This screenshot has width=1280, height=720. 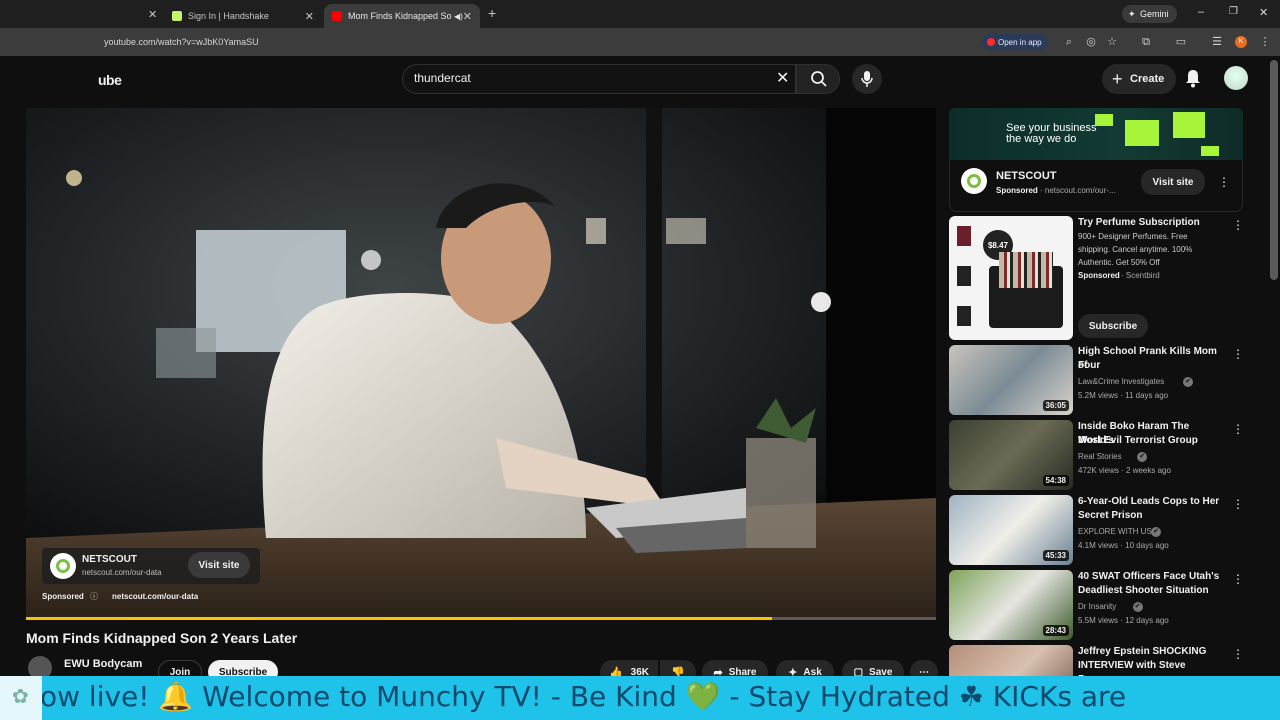 What do you see at coordinates (1069, 42) in the screenshot?
I see `zoom-icon: ⌕` at bounding box center [1069, 42].